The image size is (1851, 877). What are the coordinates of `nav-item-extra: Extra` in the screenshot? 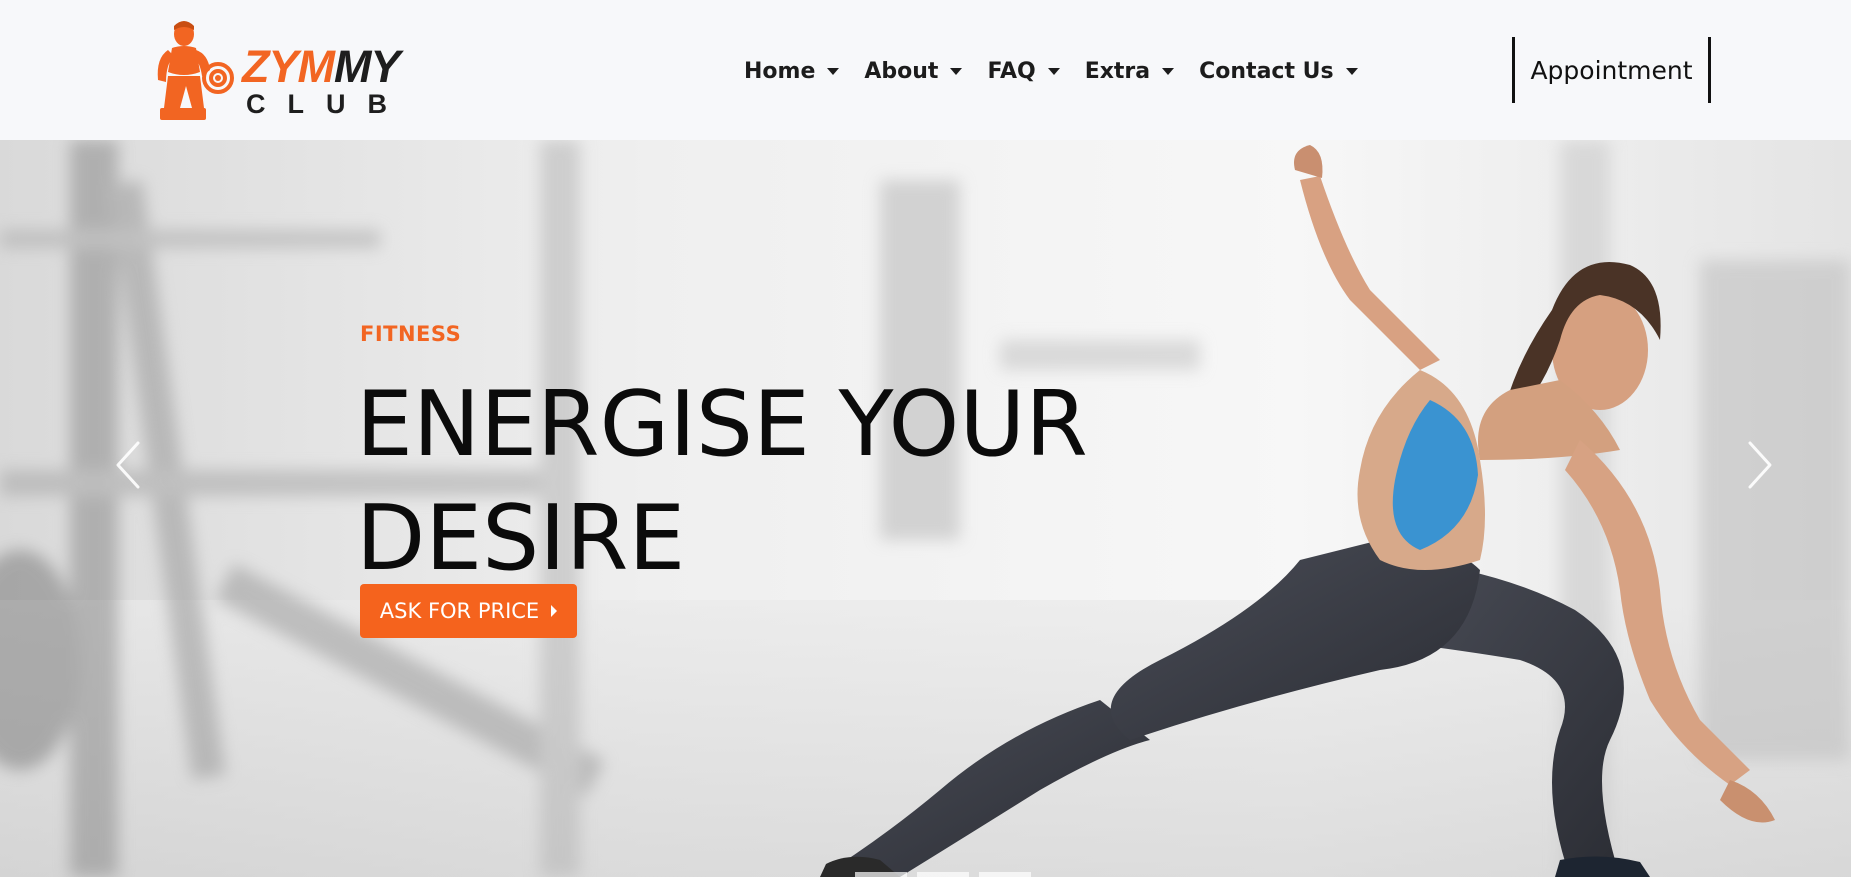 It's located at (1129, 71).